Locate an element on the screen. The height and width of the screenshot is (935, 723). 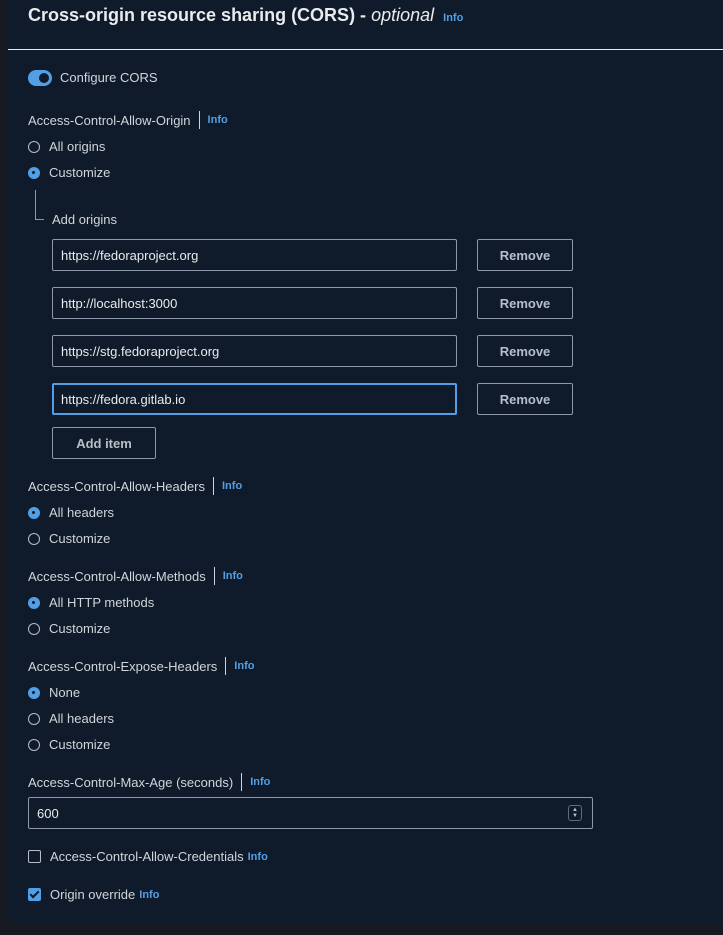
max-age-heading: Access-Control-Max-Age (seconds) Info is located at coordinates (149, 782).